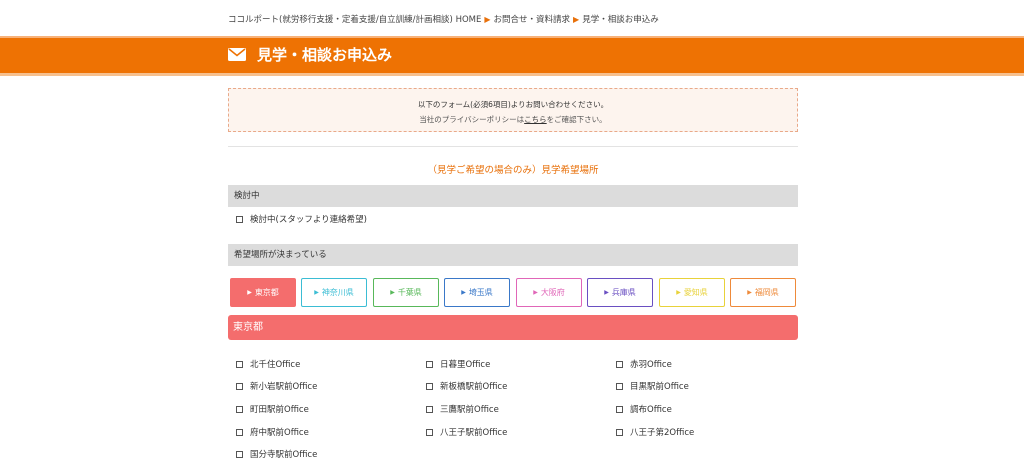  Describe the element at coordinates (513, 327) in the screenshot. I see `region-header: 東京都` at that location.